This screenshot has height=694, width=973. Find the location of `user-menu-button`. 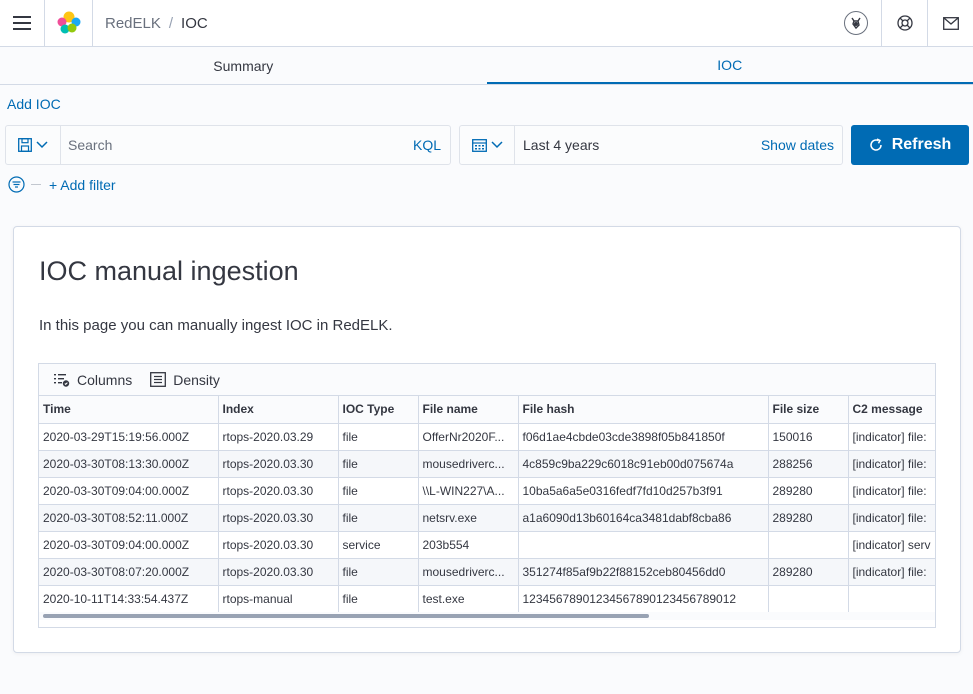

user-menu-button is located at coordinates (856, 23).